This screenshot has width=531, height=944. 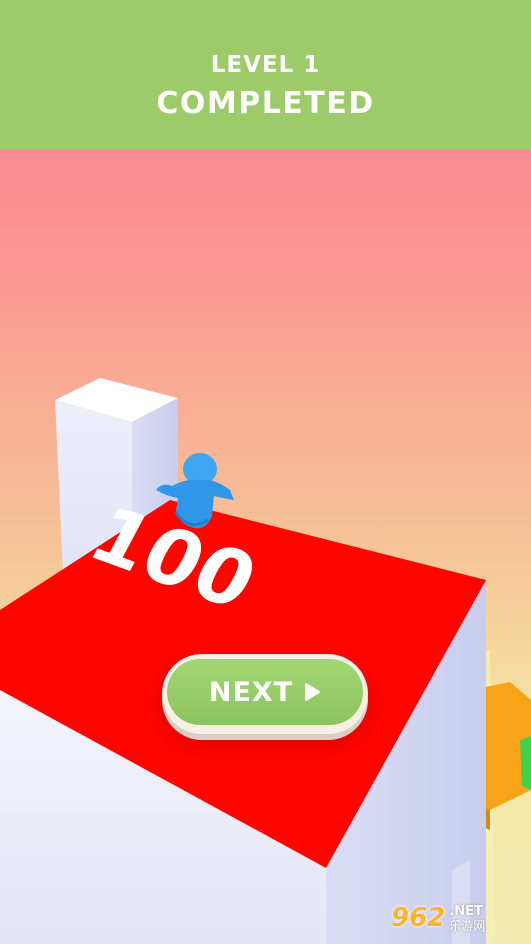 I want to click on watermark: 962 .NET 乐游网, so click(x=457, y=918).